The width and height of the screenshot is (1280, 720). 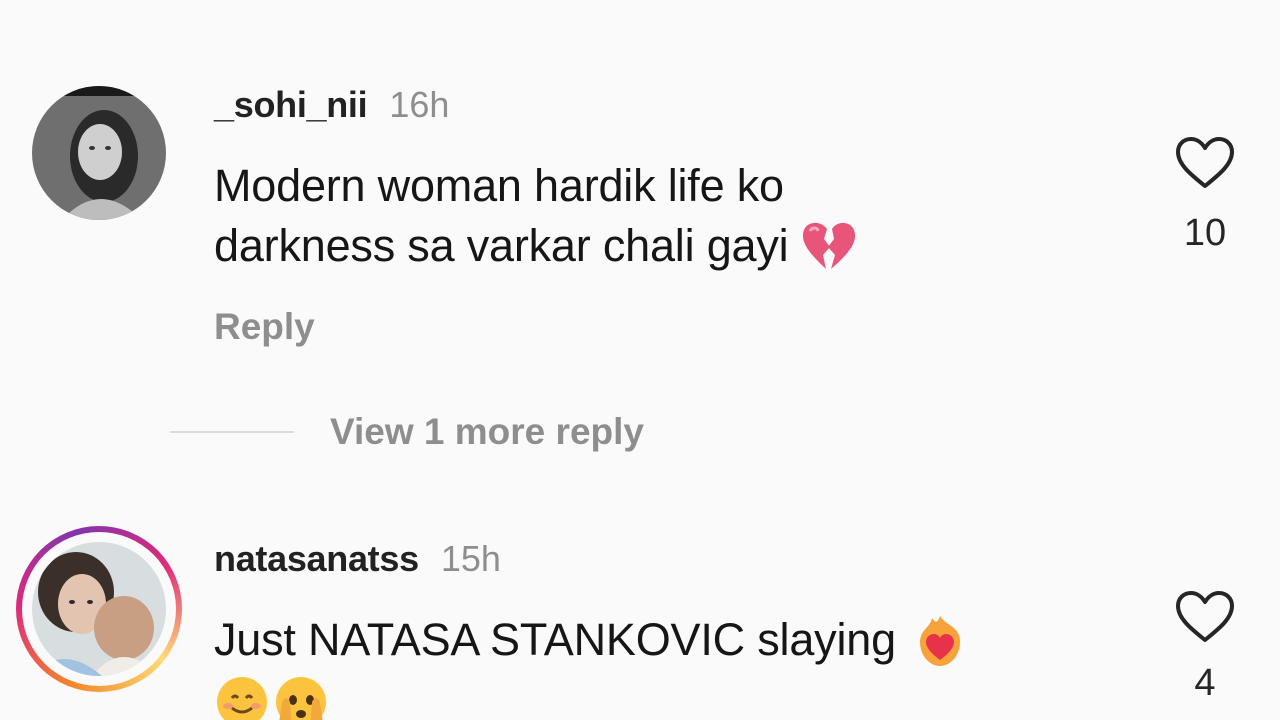 What do you see at coordinates (264, 327) in the screenshot?
I see `reply-button: Reply` at bounding box center [264, 327].